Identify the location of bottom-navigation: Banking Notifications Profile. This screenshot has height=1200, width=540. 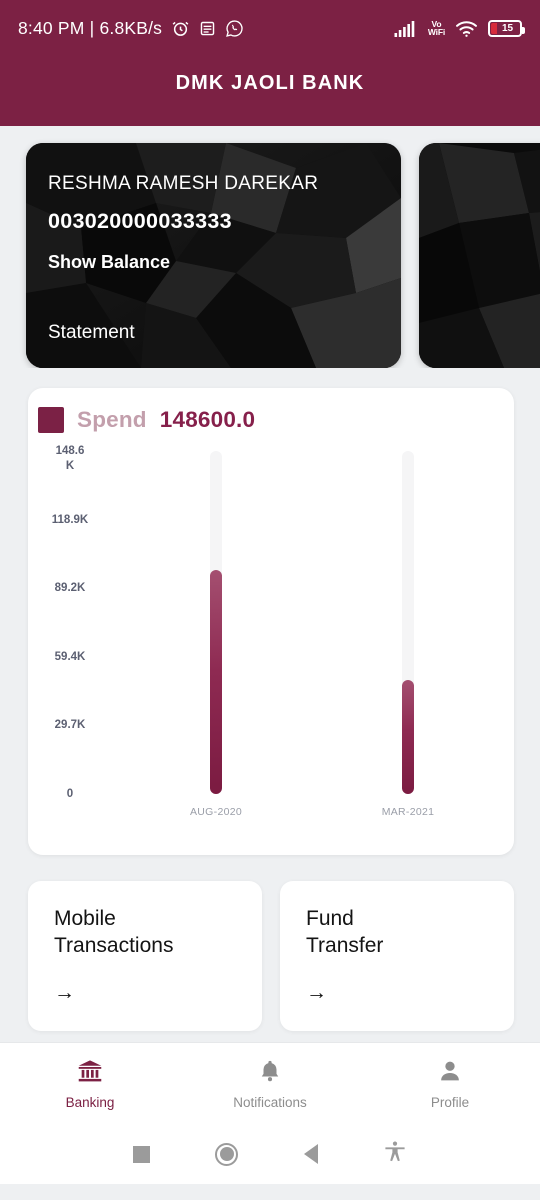
(270, 1083).